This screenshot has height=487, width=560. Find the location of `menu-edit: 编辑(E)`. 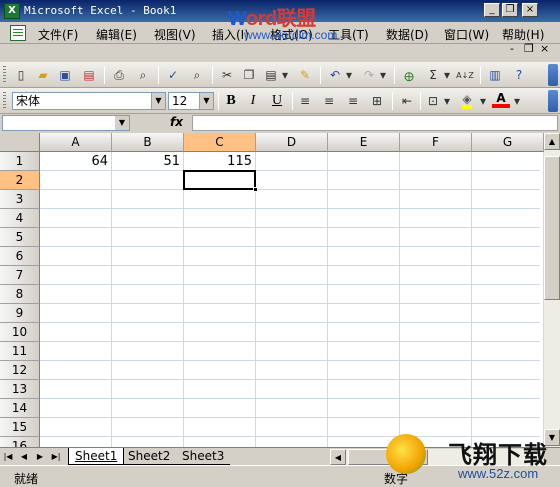

menu-edit: 编辑(E) is located at coordinates (116, 34).